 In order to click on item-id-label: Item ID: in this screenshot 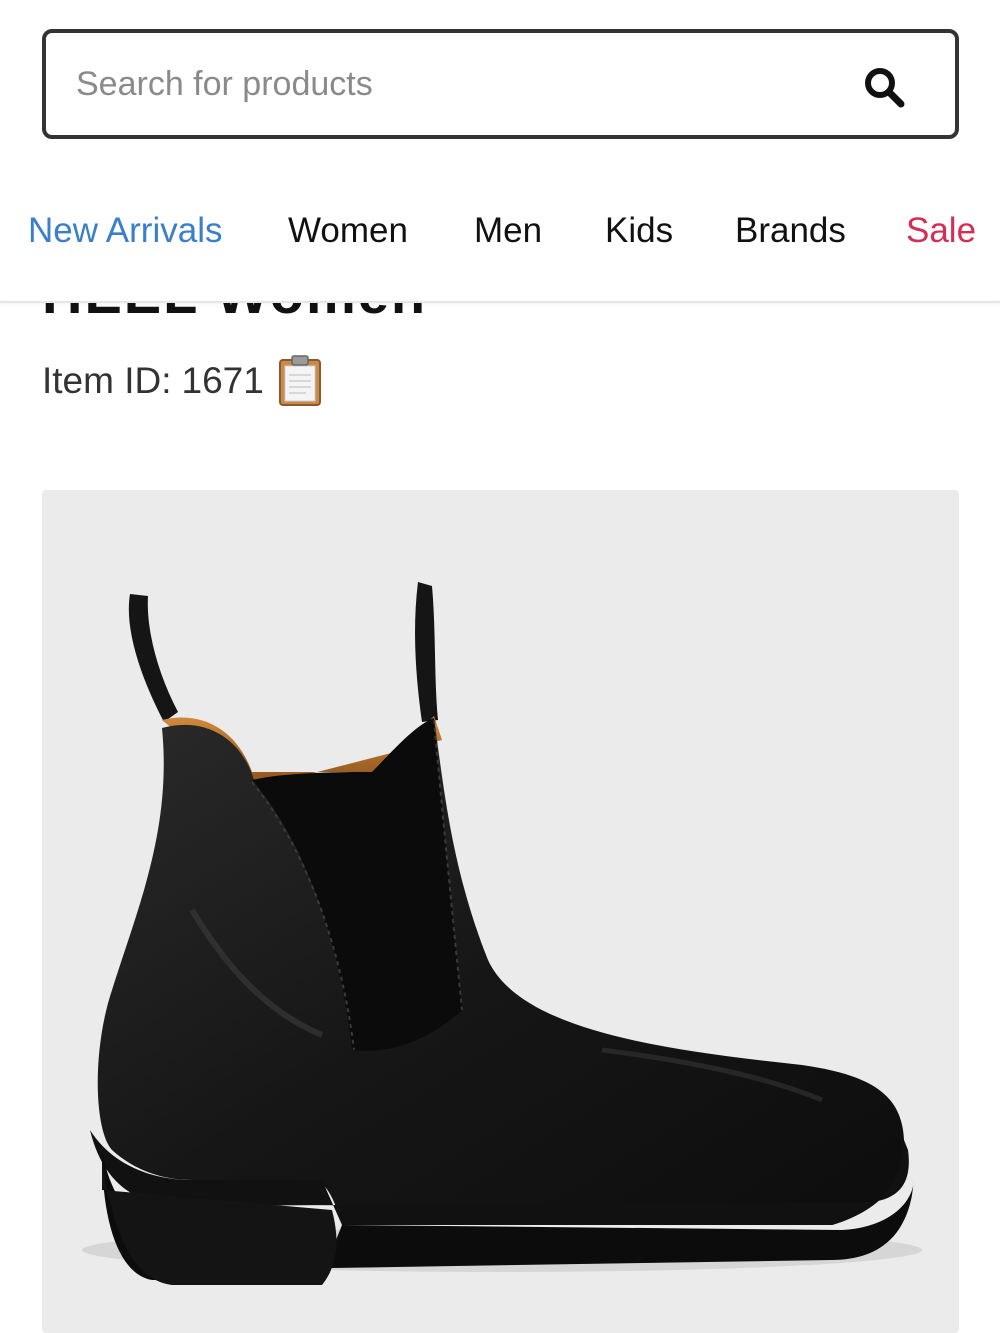, I will do `click(107, 380)`.